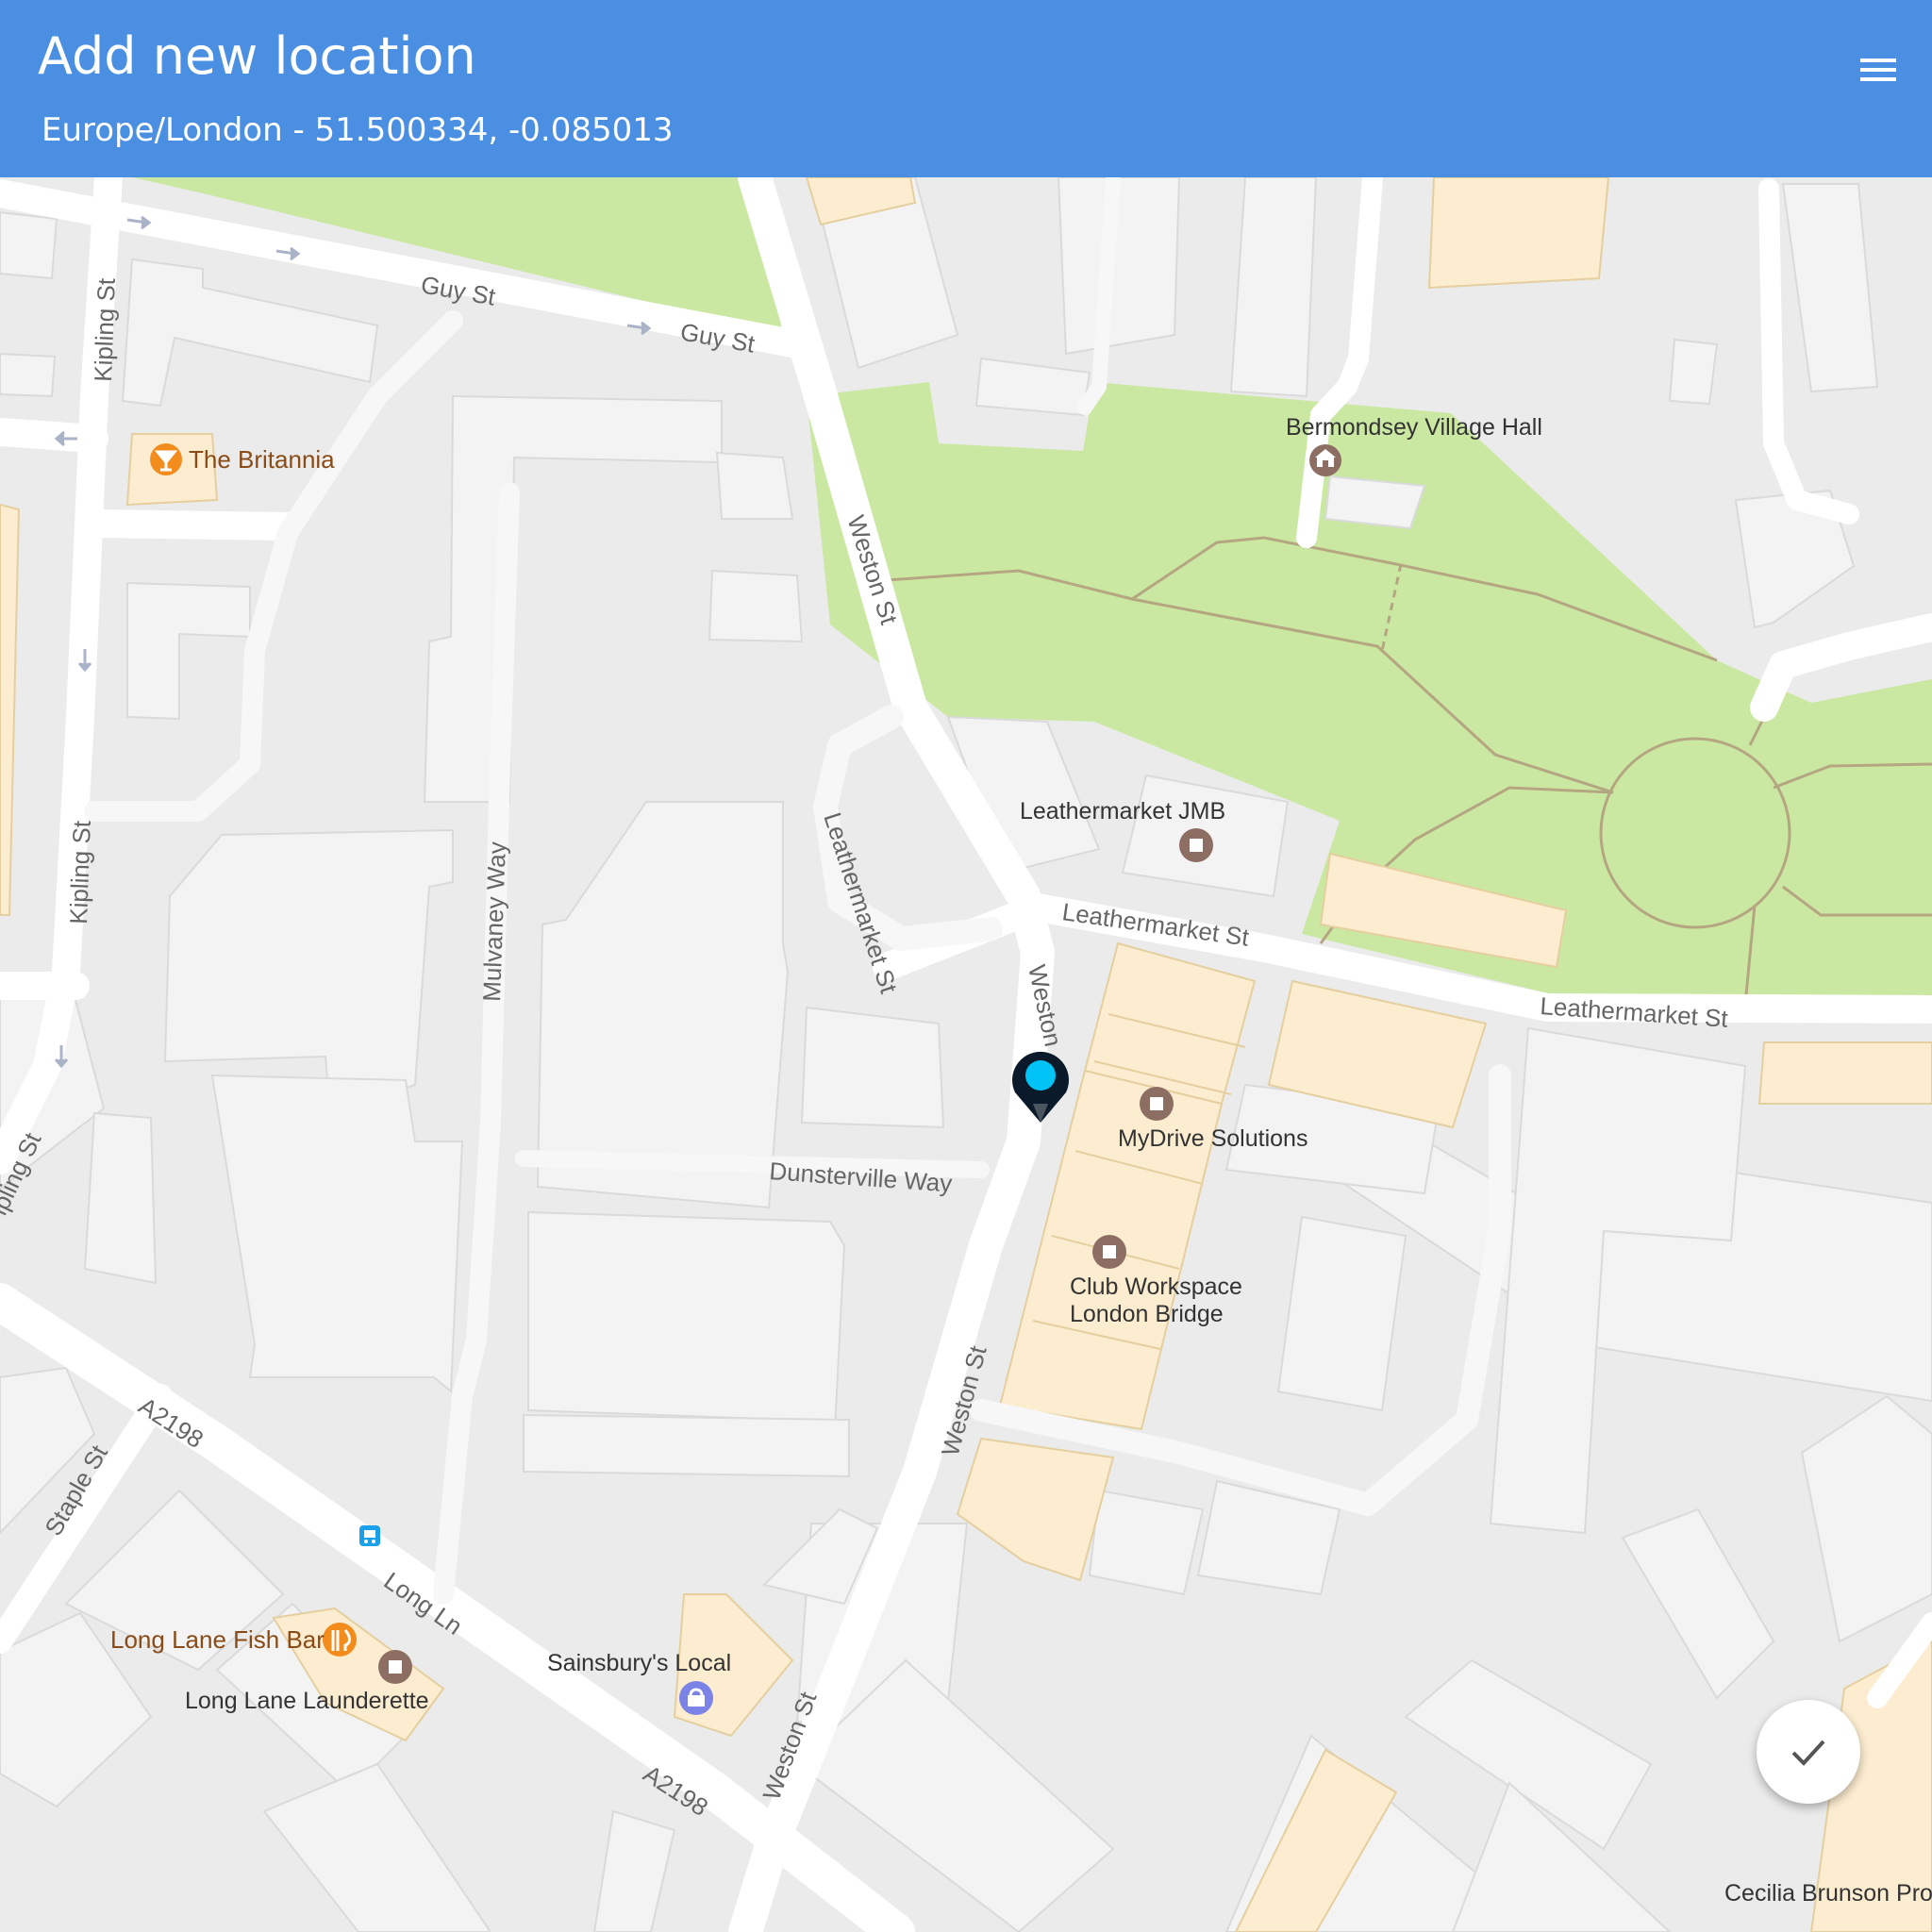  I want to click on bus-stop-icon, so click(369, 1535).